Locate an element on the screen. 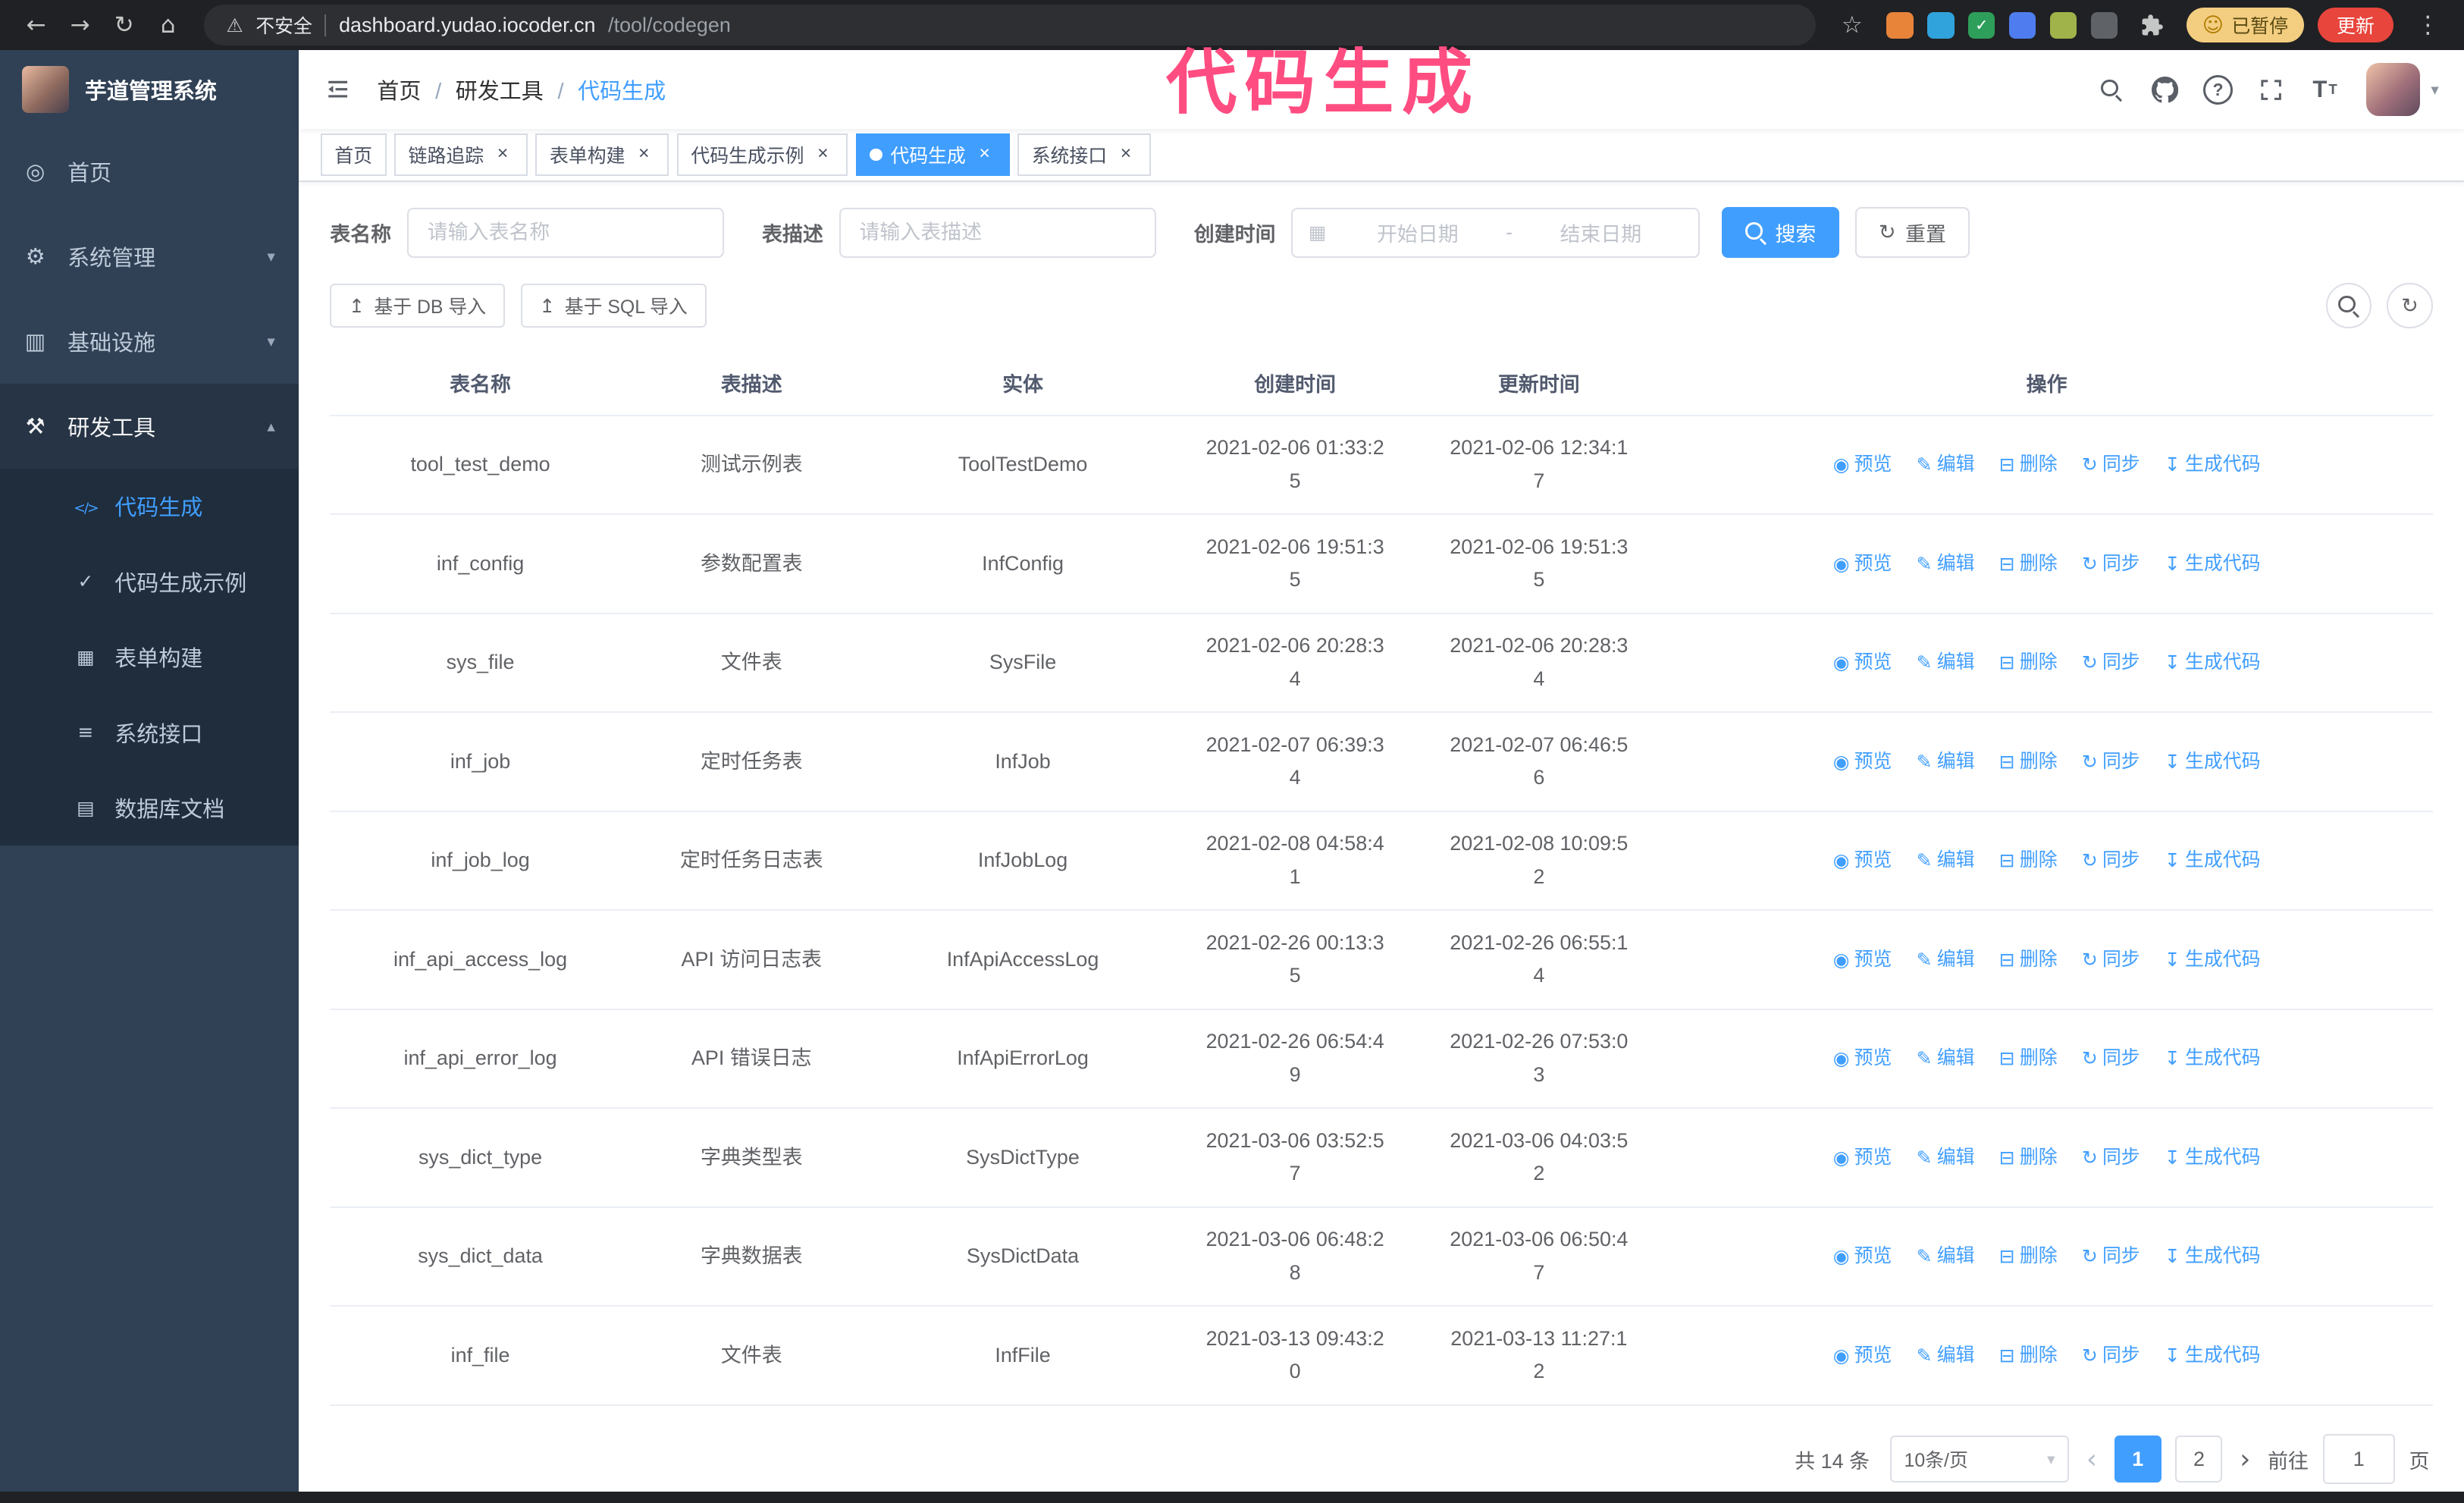 Image resolution: width=2464 pixels, height=1503 pixels. page-number-button: 1 is located at coordinates (2137, 1459).